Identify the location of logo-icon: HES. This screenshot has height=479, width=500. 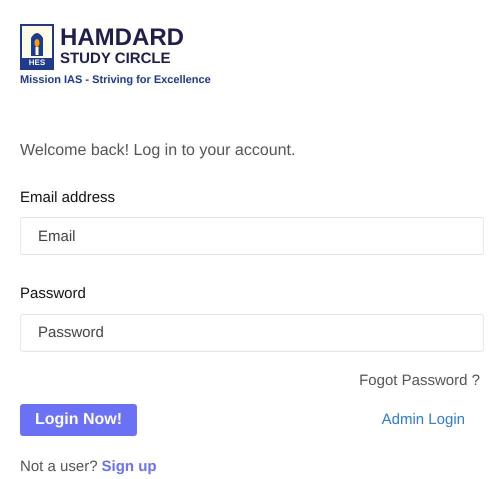
(37, 47).